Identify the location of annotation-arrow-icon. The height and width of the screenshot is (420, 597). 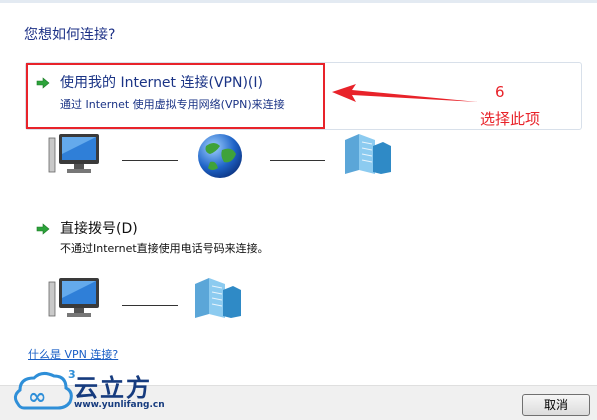
(405, 93).